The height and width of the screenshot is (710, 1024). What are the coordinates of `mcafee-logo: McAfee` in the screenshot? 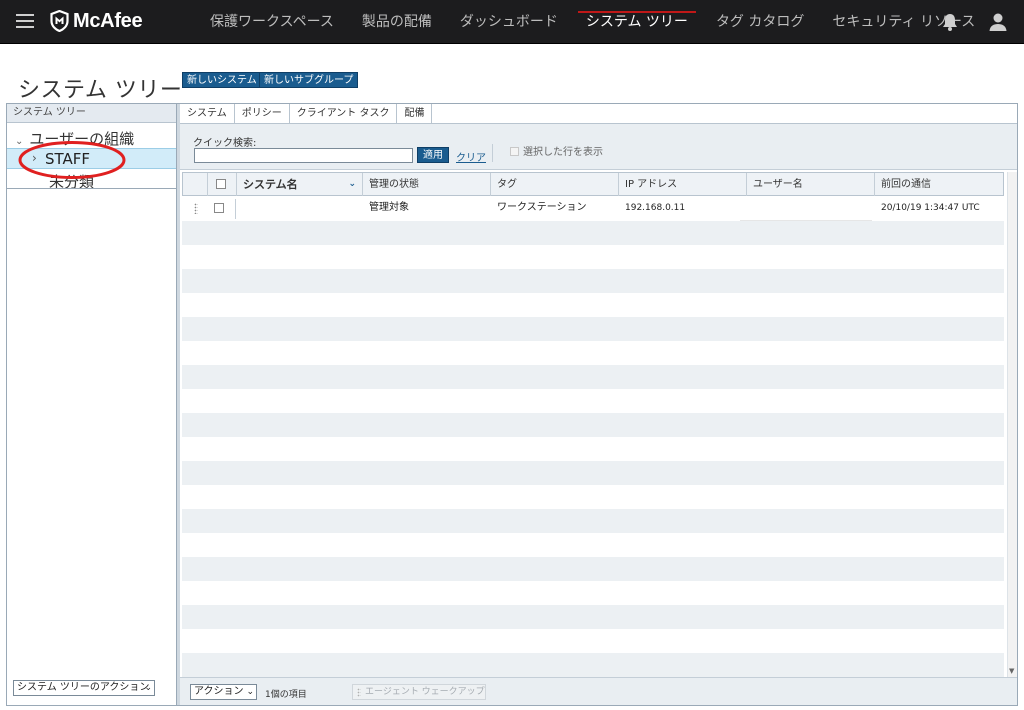 It's located at (96, 21).